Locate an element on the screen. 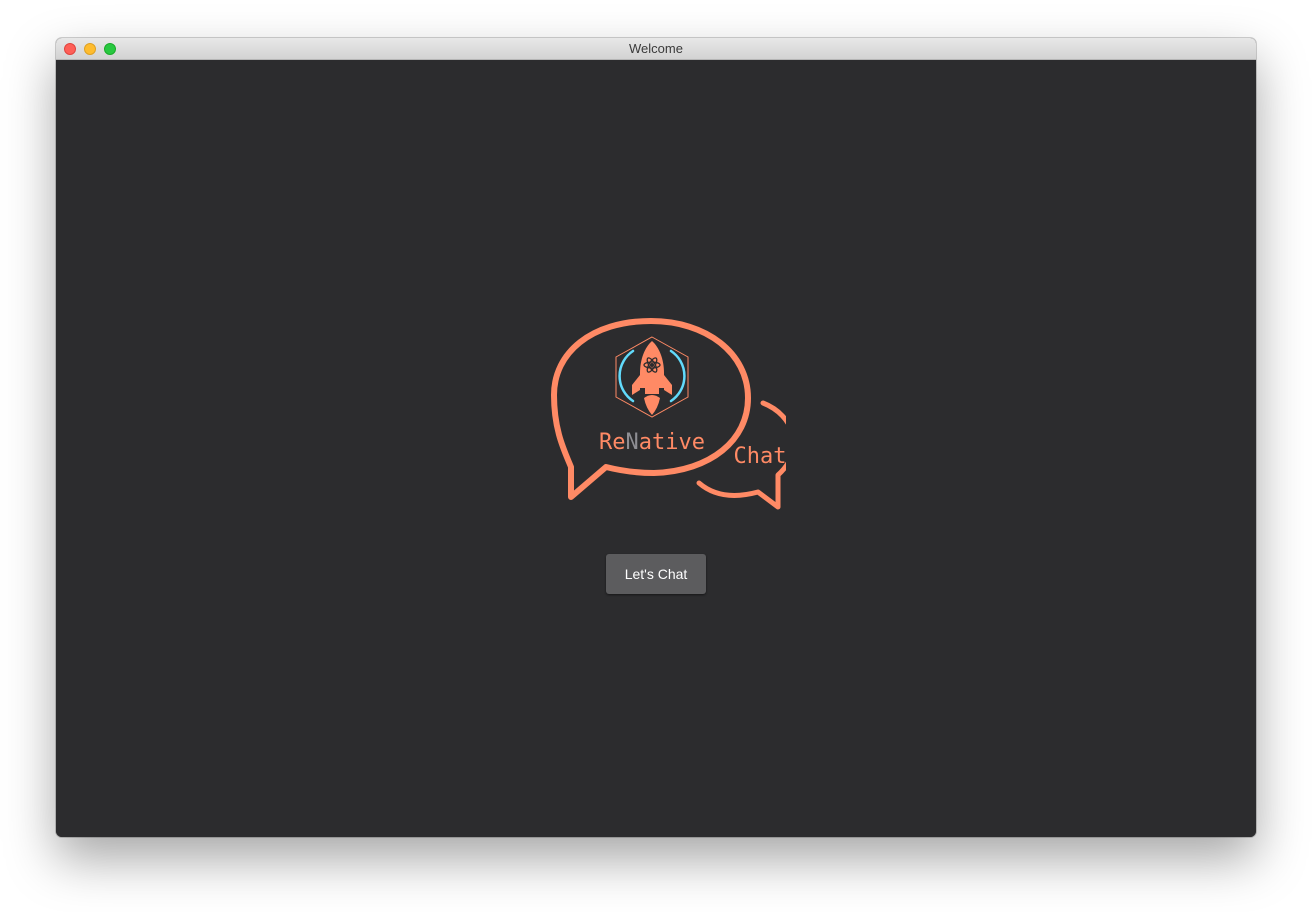 The width and height of the screenshot is (1312, 912). wordmark-n: N is located at coordinates (632, 442).